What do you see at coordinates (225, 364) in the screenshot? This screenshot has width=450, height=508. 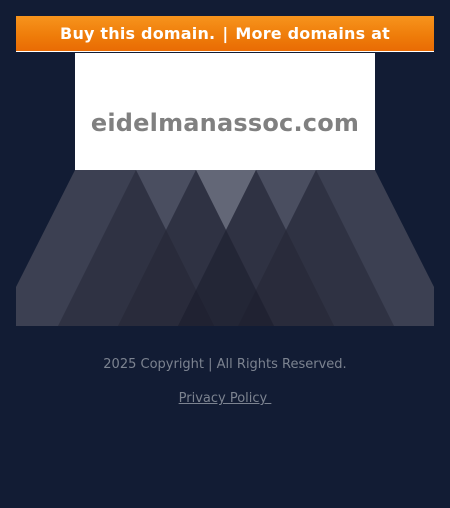 I see `copyright-text: 2025 Copyright | All Rights Reserved.` at bounding box center [225, 364].